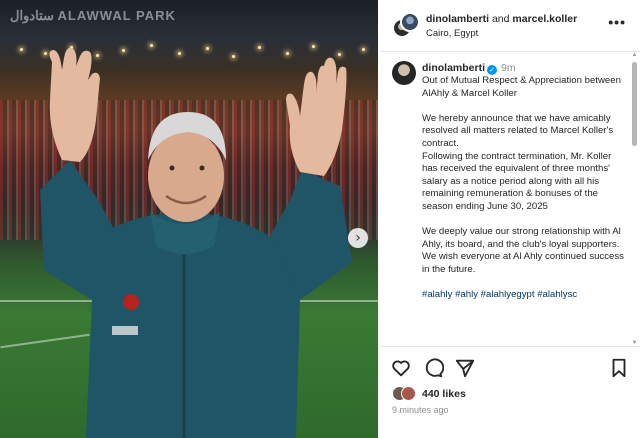 This screenshot has height=438, width=640. I want to click on authors-conjunction: and, so click(500, 19).